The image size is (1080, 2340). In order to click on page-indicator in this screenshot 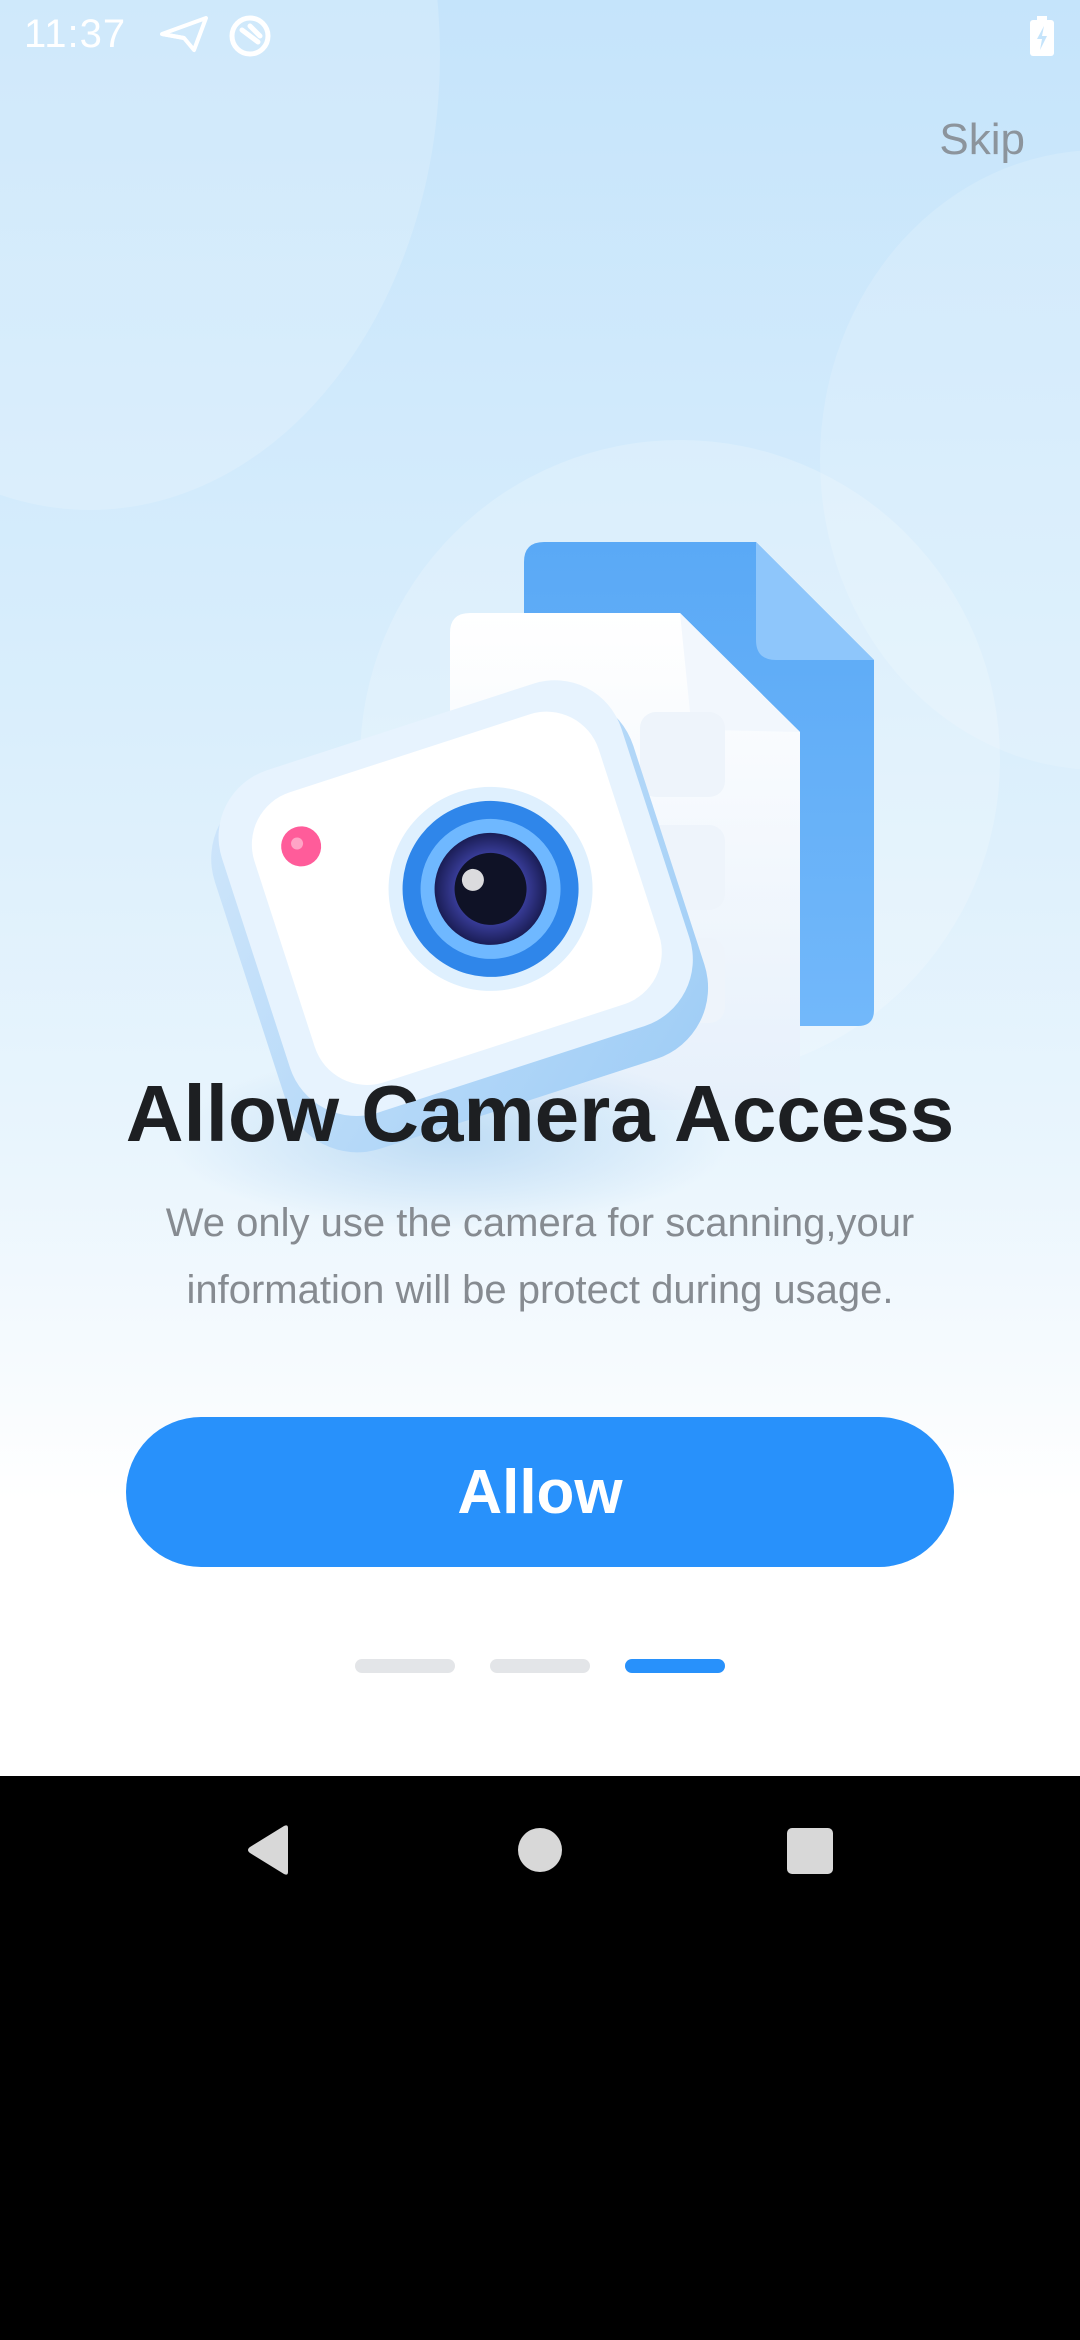, I will do `click(540, 1666)`.